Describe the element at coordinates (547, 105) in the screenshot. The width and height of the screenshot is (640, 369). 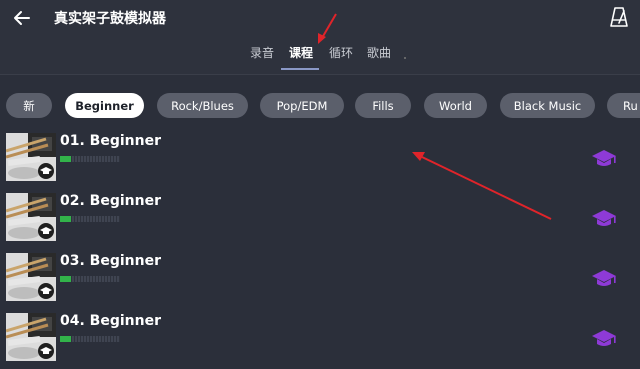
I see `chip-black-music: Black Music` at that location.